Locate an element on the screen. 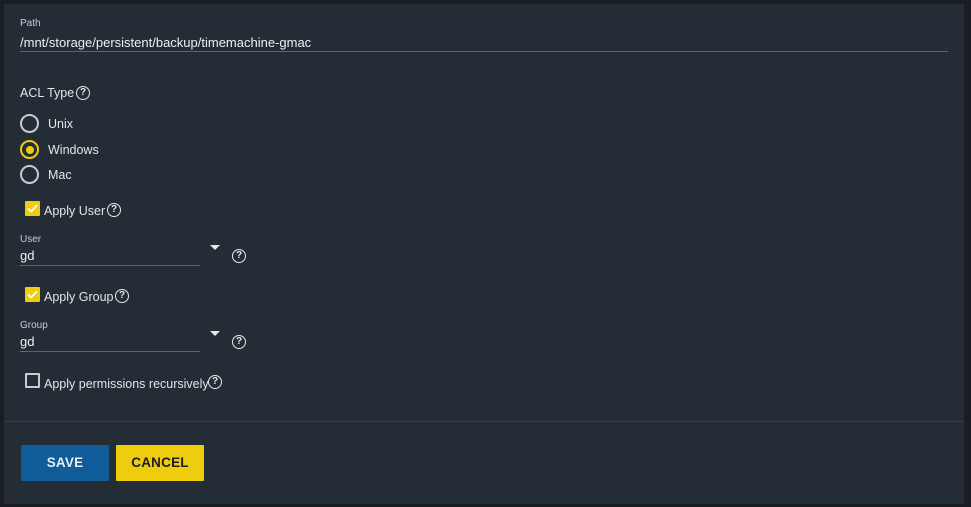 The height and width of the screenshot is (507, 971). user-underline is located at coordinates (110, 265).